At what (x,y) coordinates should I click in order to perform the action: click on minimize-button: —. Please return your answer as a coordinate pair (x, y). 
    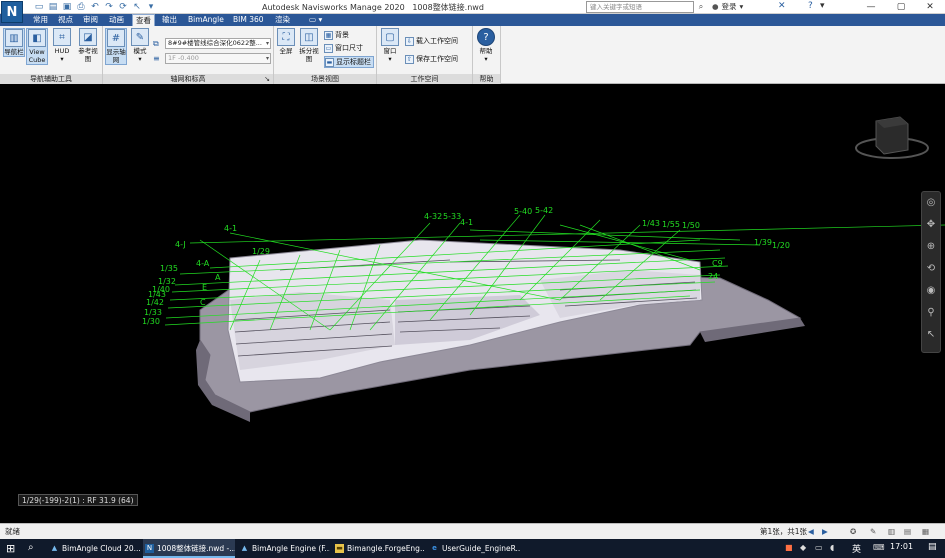
    Looking at the image, I should click on (871, 7).